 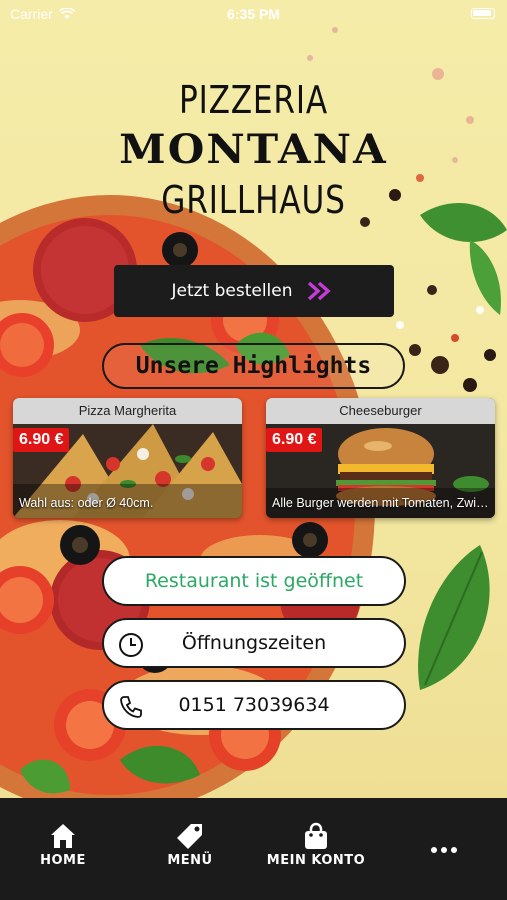 What do you see at coordinates (86, 503) in the screenshot?
I see `highlight-card-pizza-description: Wahl aus: oder Ø 40cm.` at bounding box center [86, 503].